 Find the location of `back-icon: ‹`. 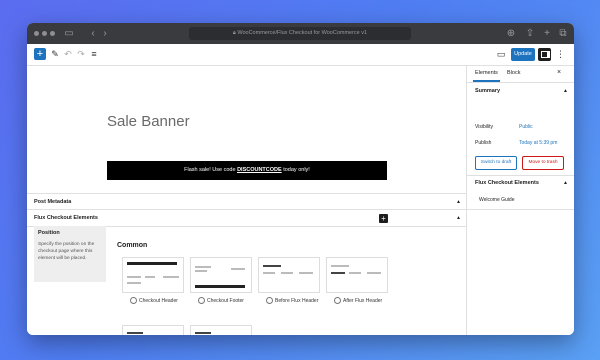

back-icon: ‹ is located at coordinates (93, 34).